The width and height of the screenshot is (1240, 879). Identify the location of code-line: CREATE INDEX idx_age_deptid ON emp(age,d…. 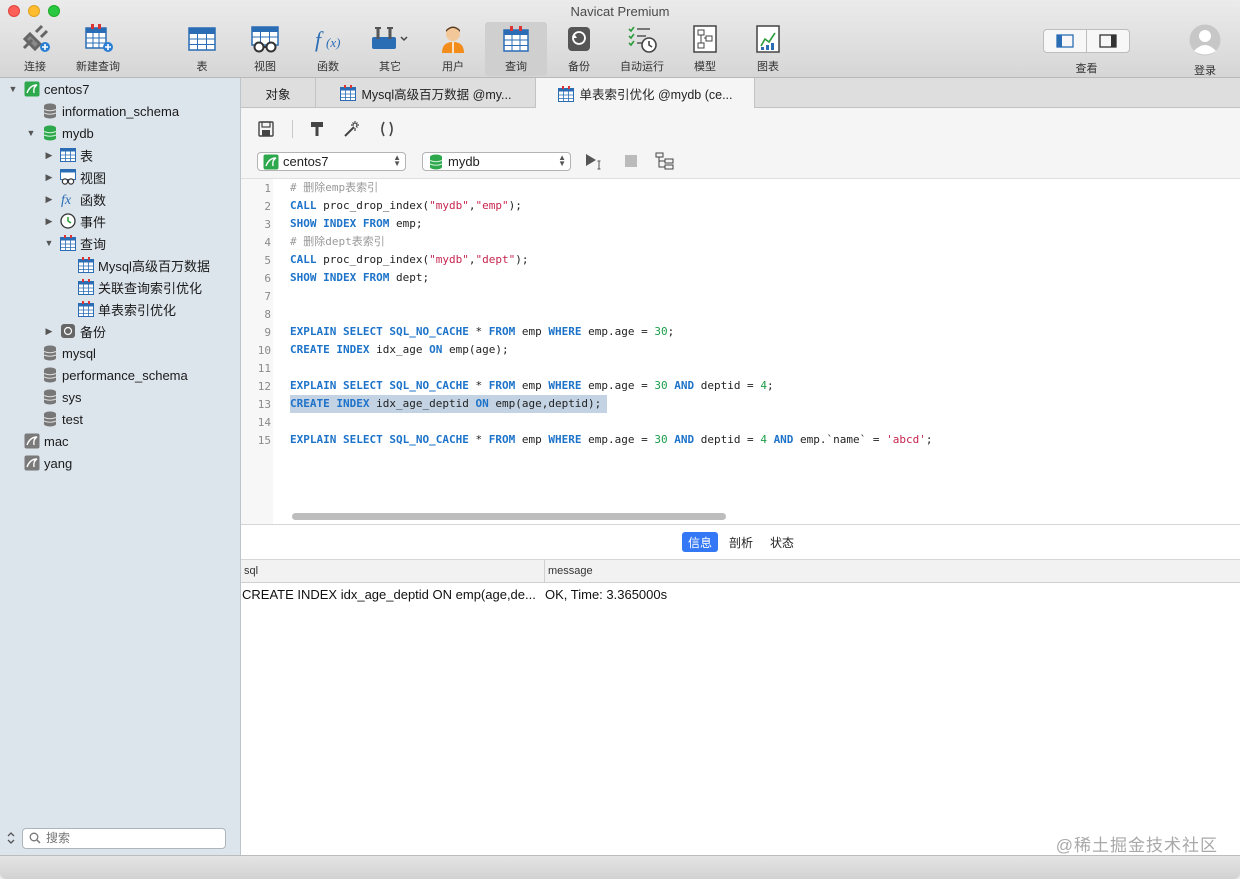
(449, 404).